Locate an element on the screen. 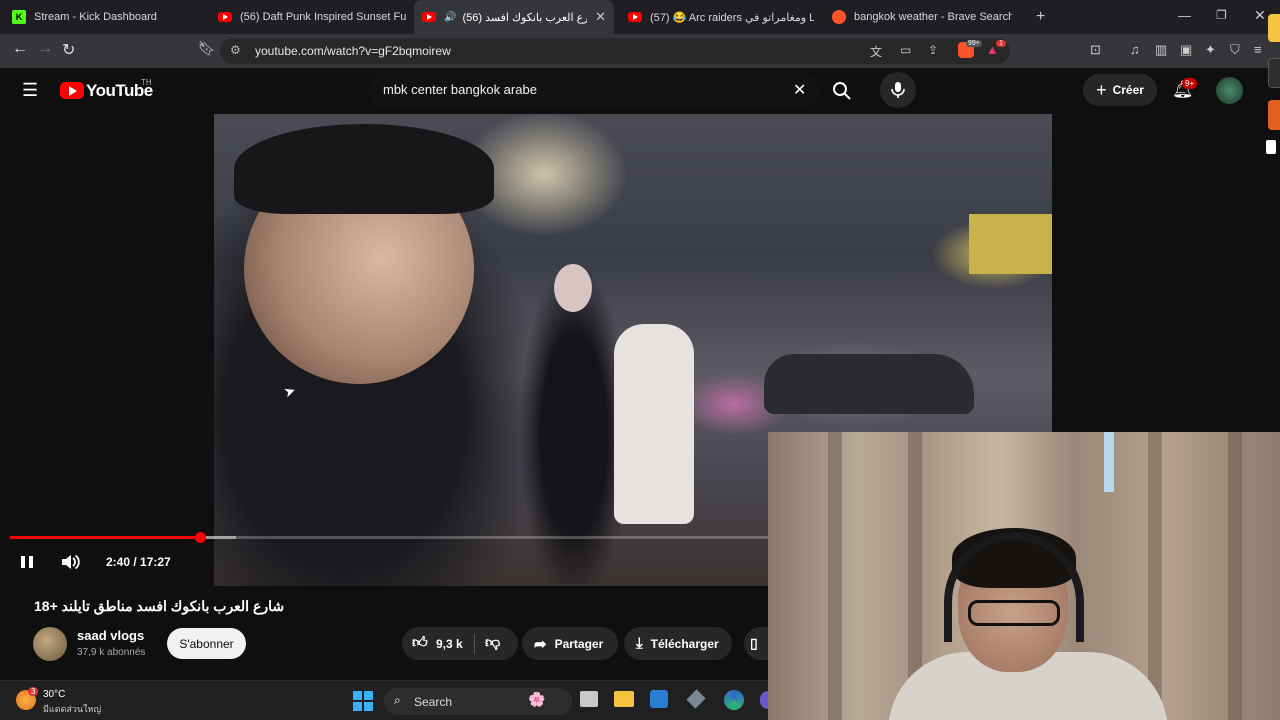  divider is located at coordinates (474, 644).